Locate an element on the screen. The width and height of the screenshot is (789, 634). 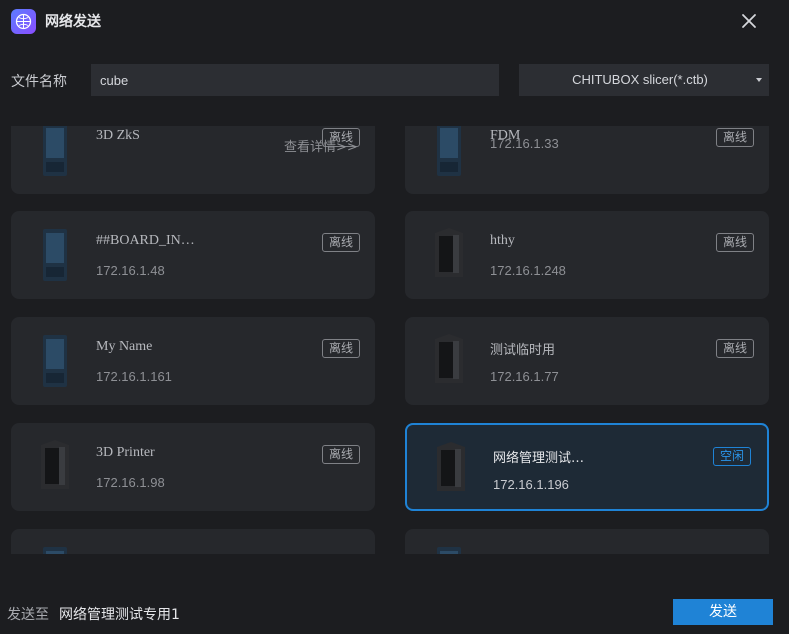
details-link: 查看详情>> is located at coordinates (321, 145).